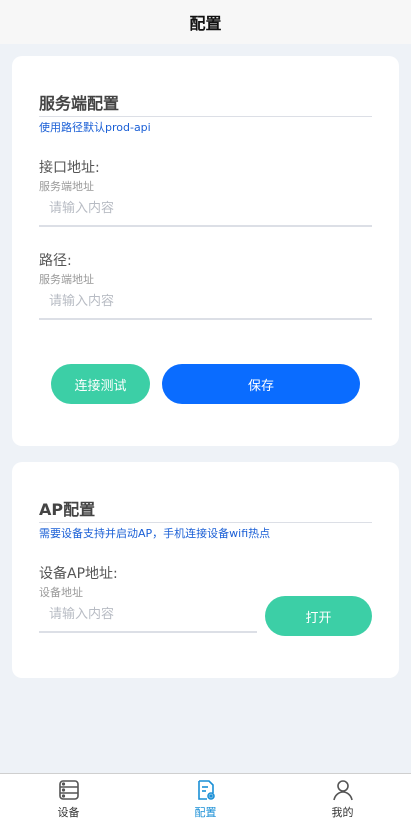  Describe the element at coordinates (68, 789) in the screenshot. I see `device-icon` at that location.